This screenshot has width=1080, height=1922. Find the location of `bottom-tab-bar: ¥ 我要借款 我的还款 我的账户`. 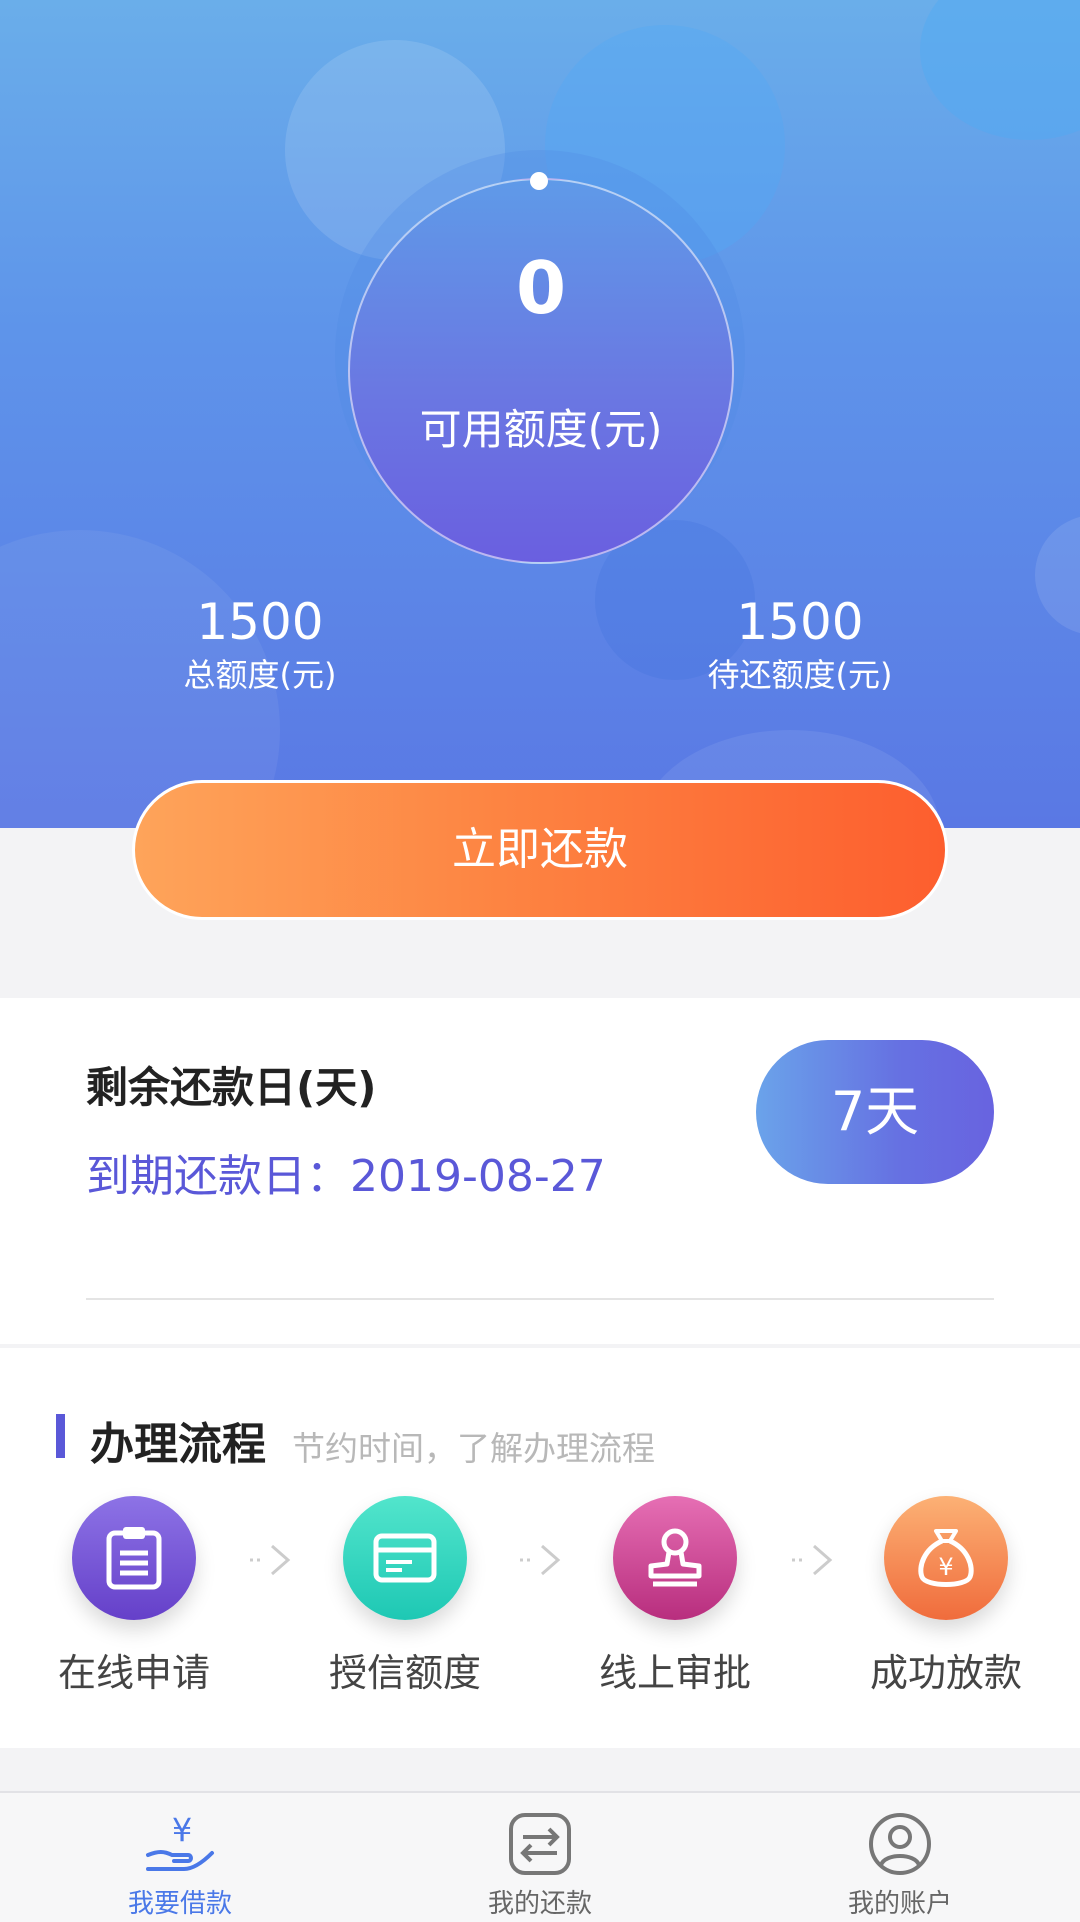

bottom-tab-bar: ¥ 我要借款 我的还款 我的账户 is located at coordinates (540, 1856).